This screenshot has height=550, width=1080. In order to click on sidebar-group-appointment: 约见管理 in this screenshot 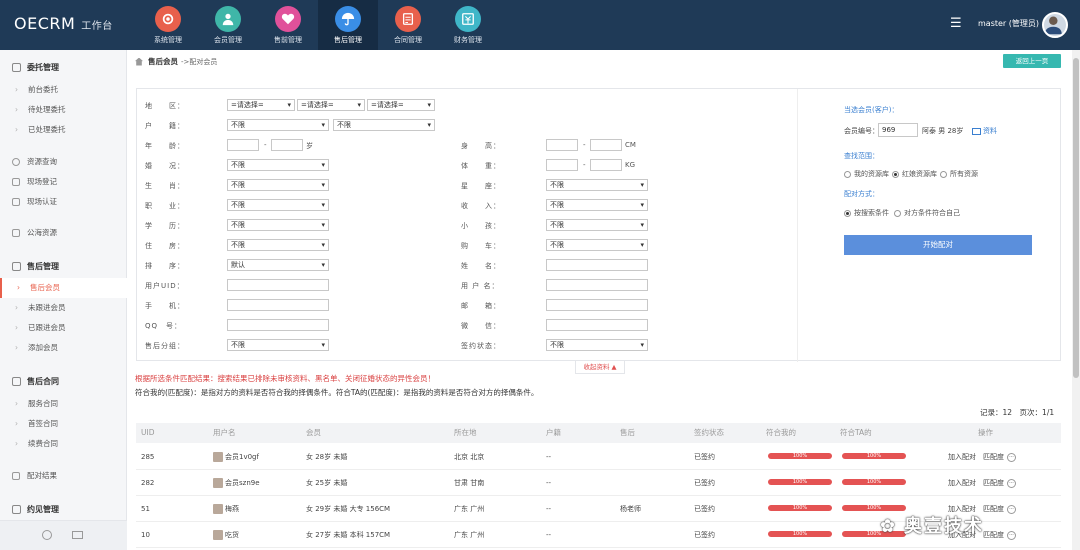, I will do `click(35, 509)`.